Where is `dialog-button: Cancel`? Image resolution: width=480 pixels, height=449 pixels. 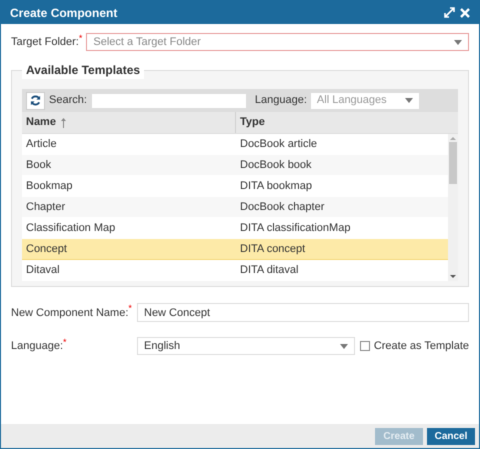
dialog-button: Cancel is located at coordinates (451, 436).